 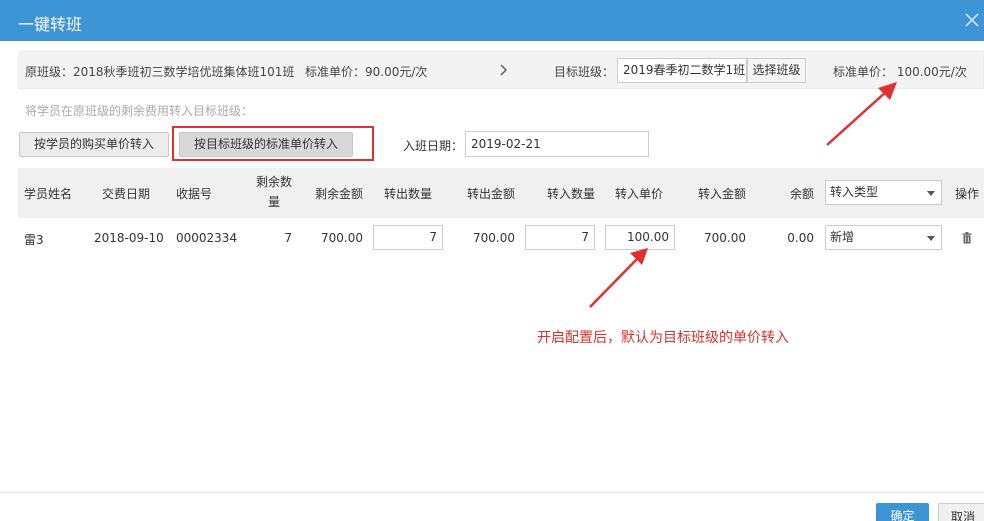 What do you see at coordinates (433, 146) in the screenshot?
I see `enroll-date-label: 入班日期：` at bounding box center [433, 146].